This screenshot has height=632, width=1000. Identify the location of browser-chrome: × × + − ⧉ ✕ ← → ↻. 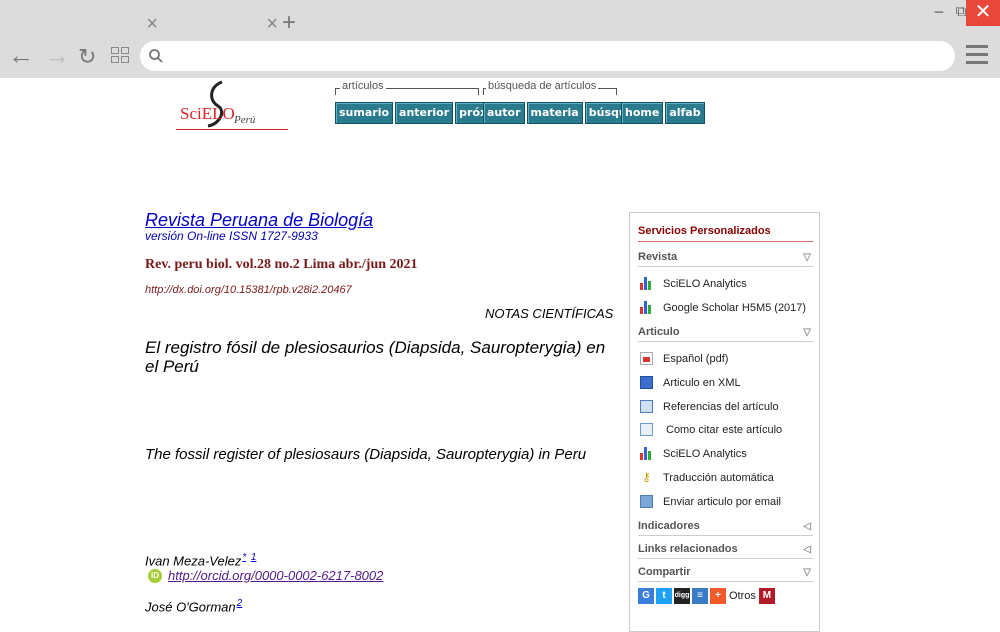
(500, 39).